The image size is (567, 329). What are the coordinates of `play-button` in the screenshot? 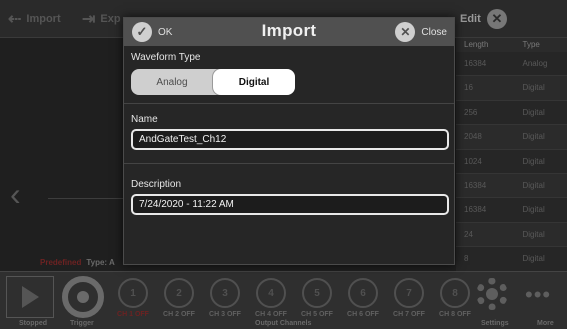 It's located at (30, 297).